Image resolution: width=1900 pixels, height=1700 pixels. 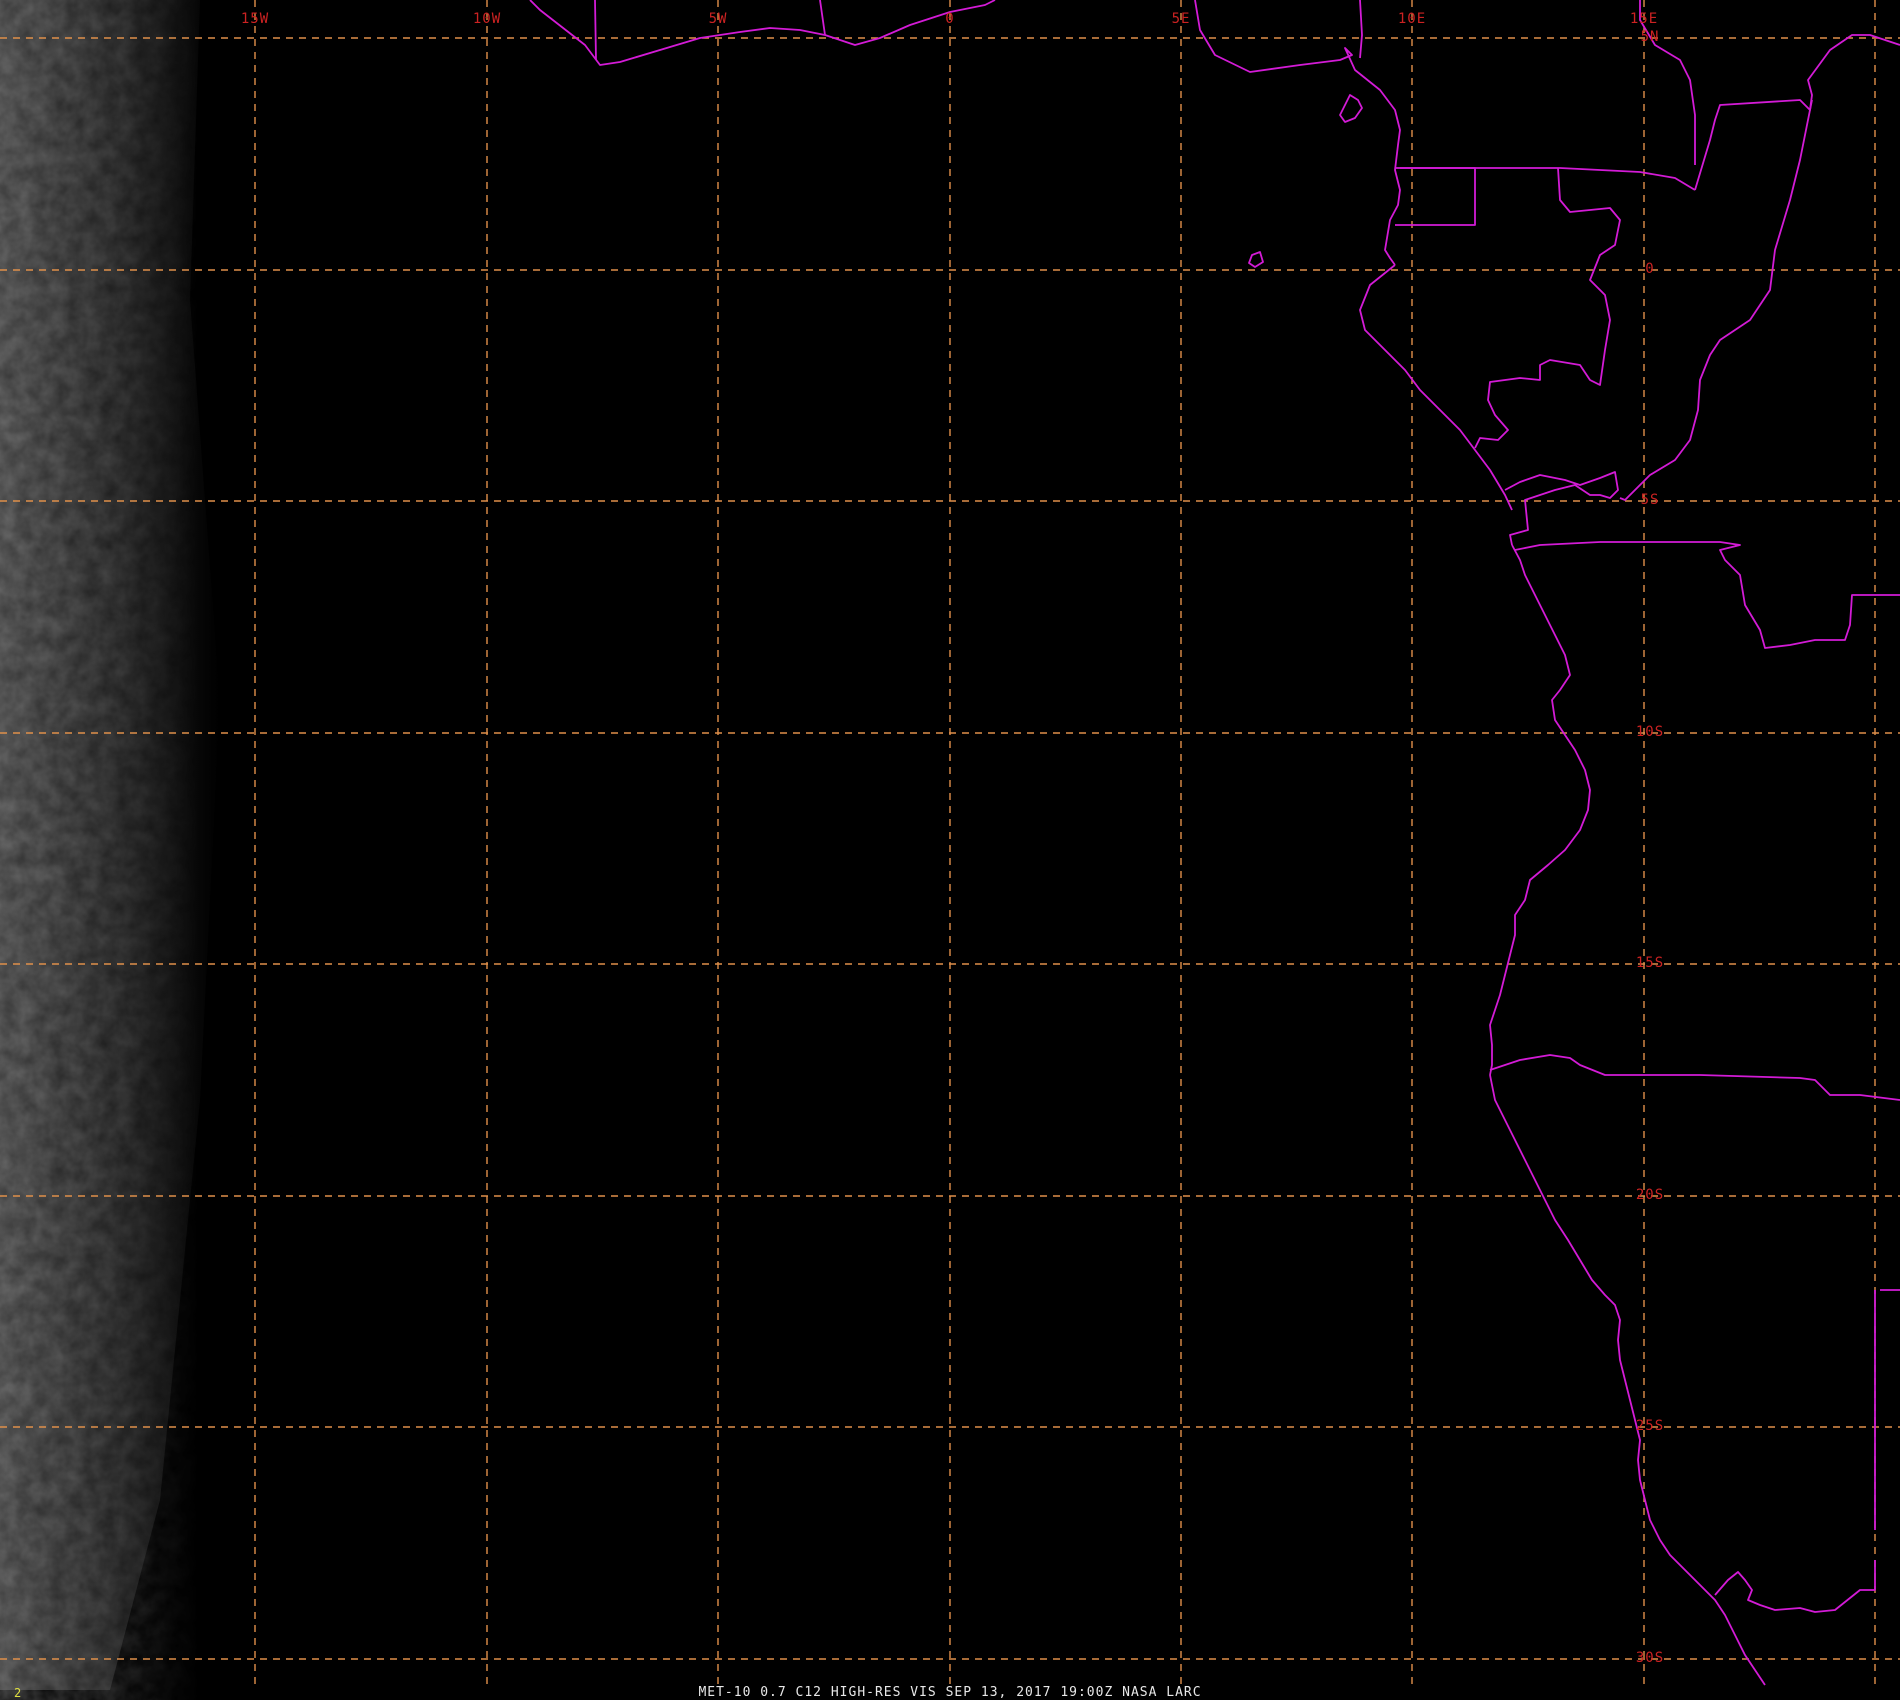 What do you see at coordinates (595, 30) in the screenshot?
I see `border-ghana-ivory` at bounding box center [595, 30].